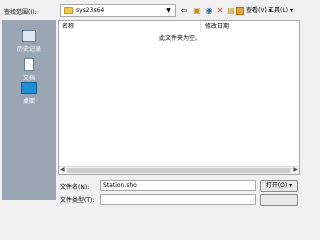  I want to click on history-icon, so click(29, 36).